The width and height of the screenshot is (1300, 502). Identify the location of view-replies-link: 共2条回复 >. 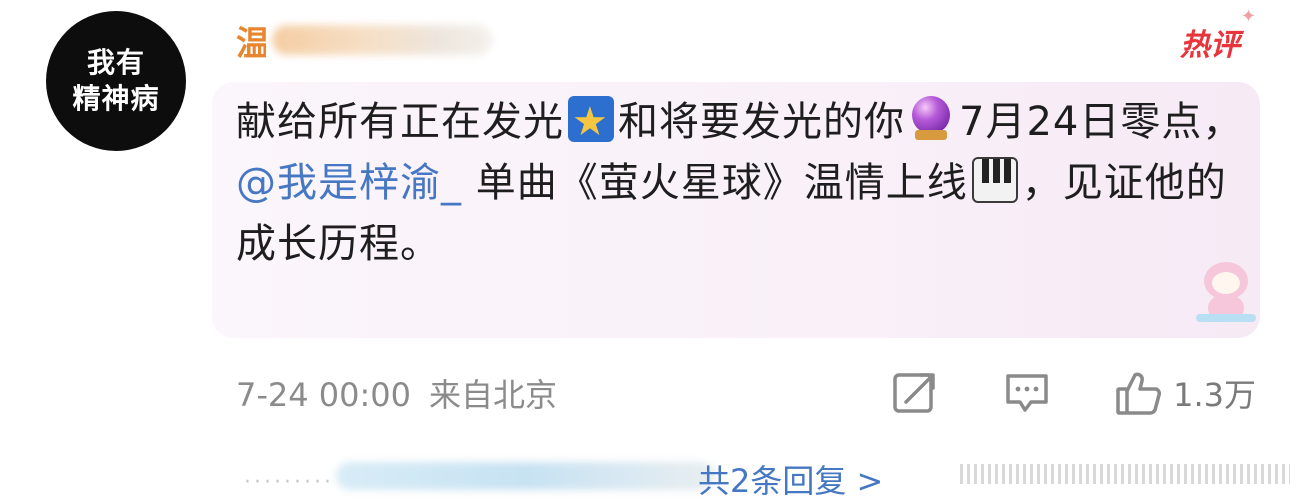
(790, 479).